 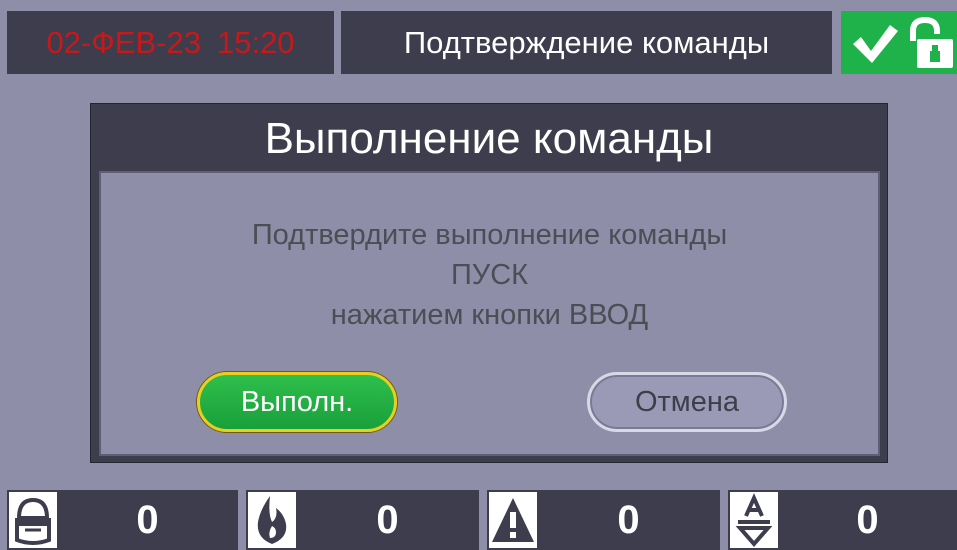 I want to click on detector-count: 0, so click(x=147, y=519).